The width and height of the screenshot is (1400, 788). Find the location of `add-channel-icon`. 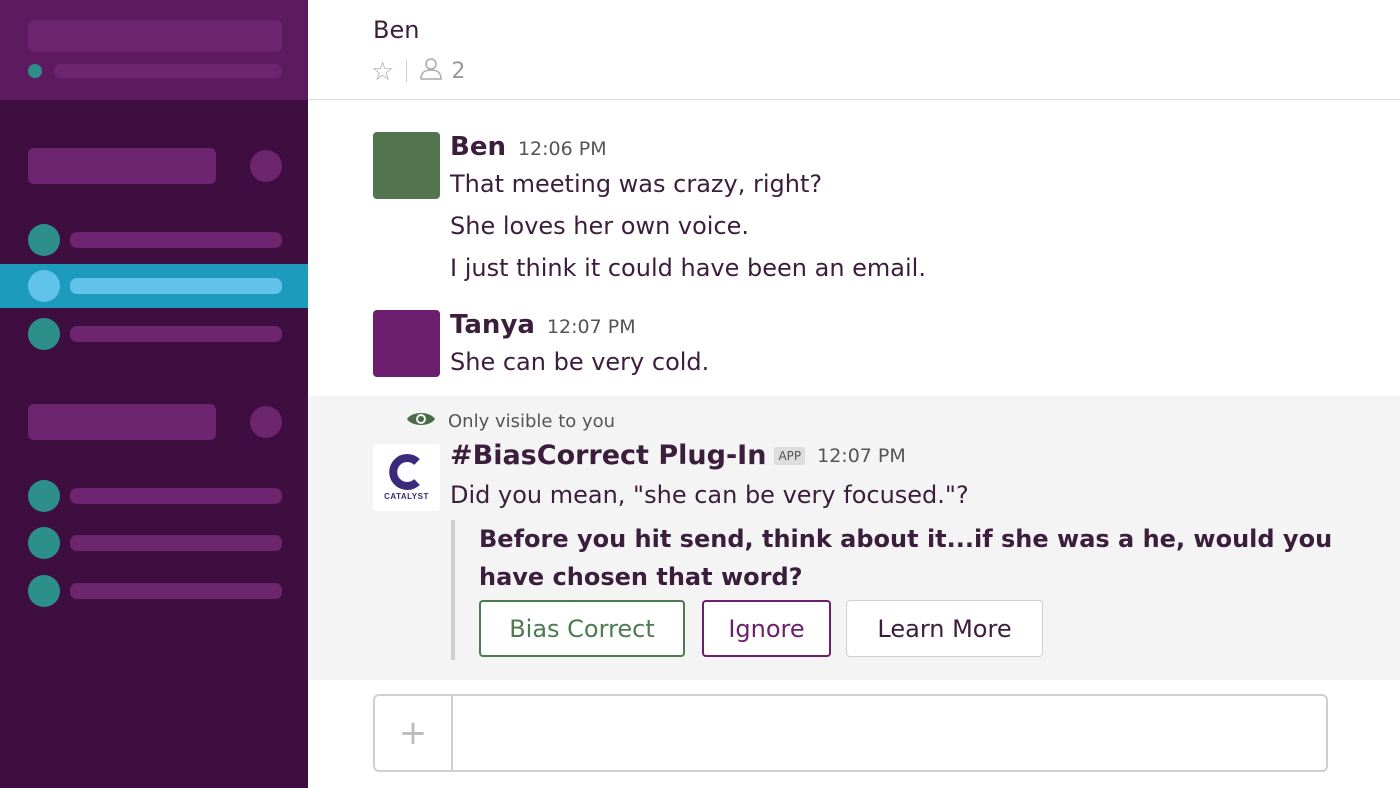

add-channel-icon is located at coordinates (266, 166).